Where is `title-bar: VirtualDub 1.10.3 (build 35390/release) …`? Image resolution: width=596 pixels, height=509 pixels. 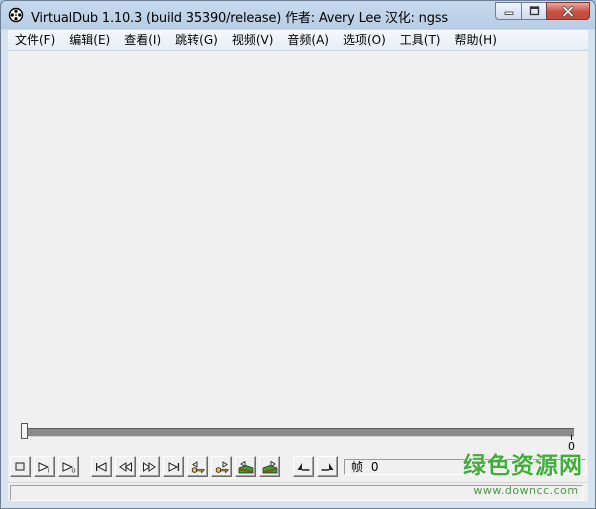 title-bar: VirtualDub 1.10.3 (build 35390/release) … is located at coordinates (298, 15).